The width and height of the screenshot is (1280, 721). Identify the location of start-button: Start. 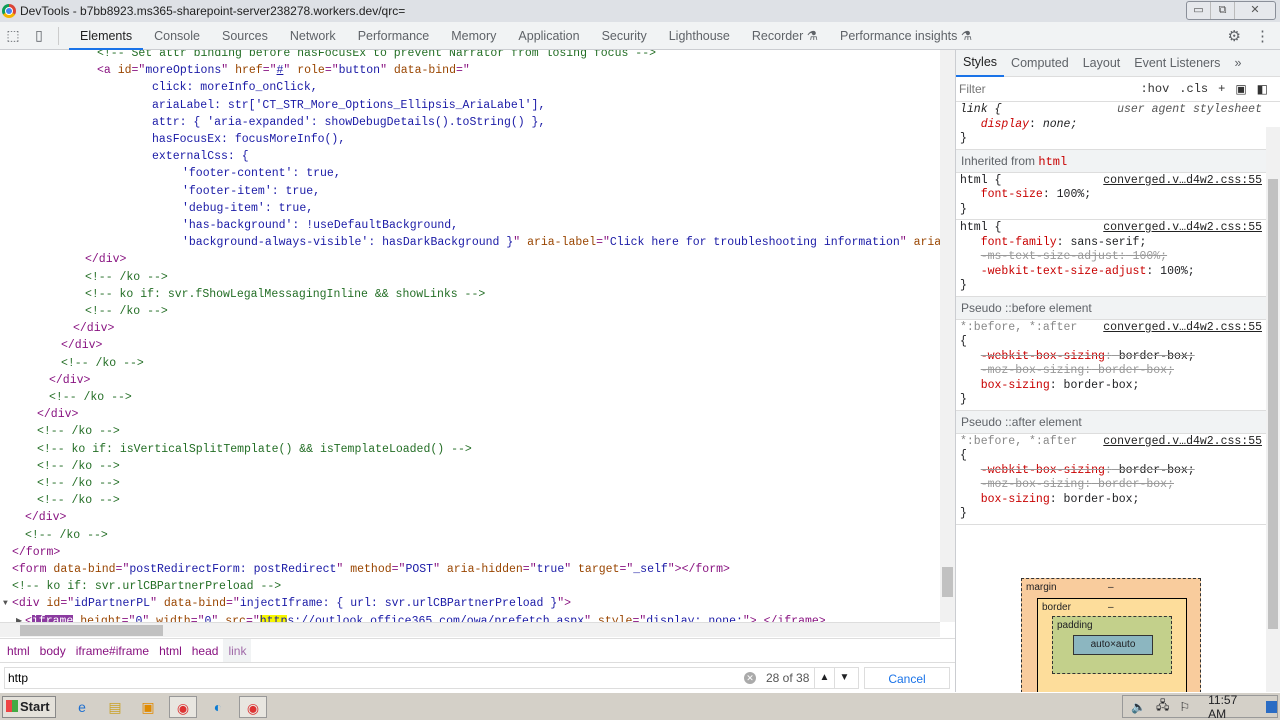
(29, 706).